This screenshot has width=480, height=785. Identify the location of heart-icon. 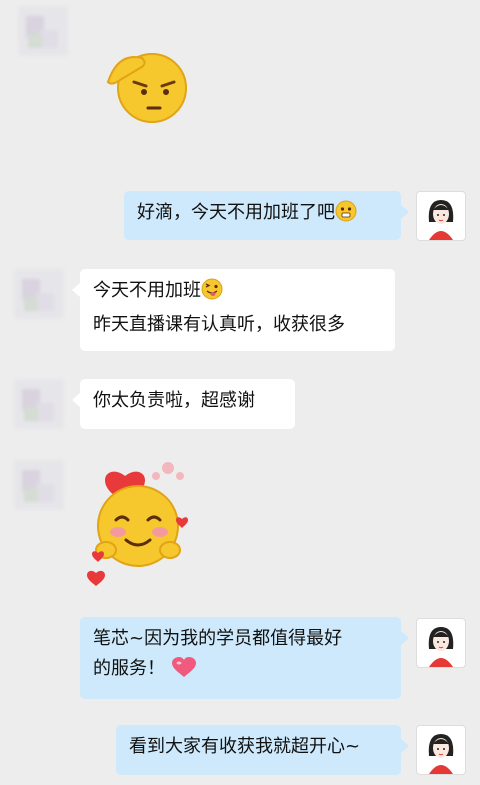
(184, 672).